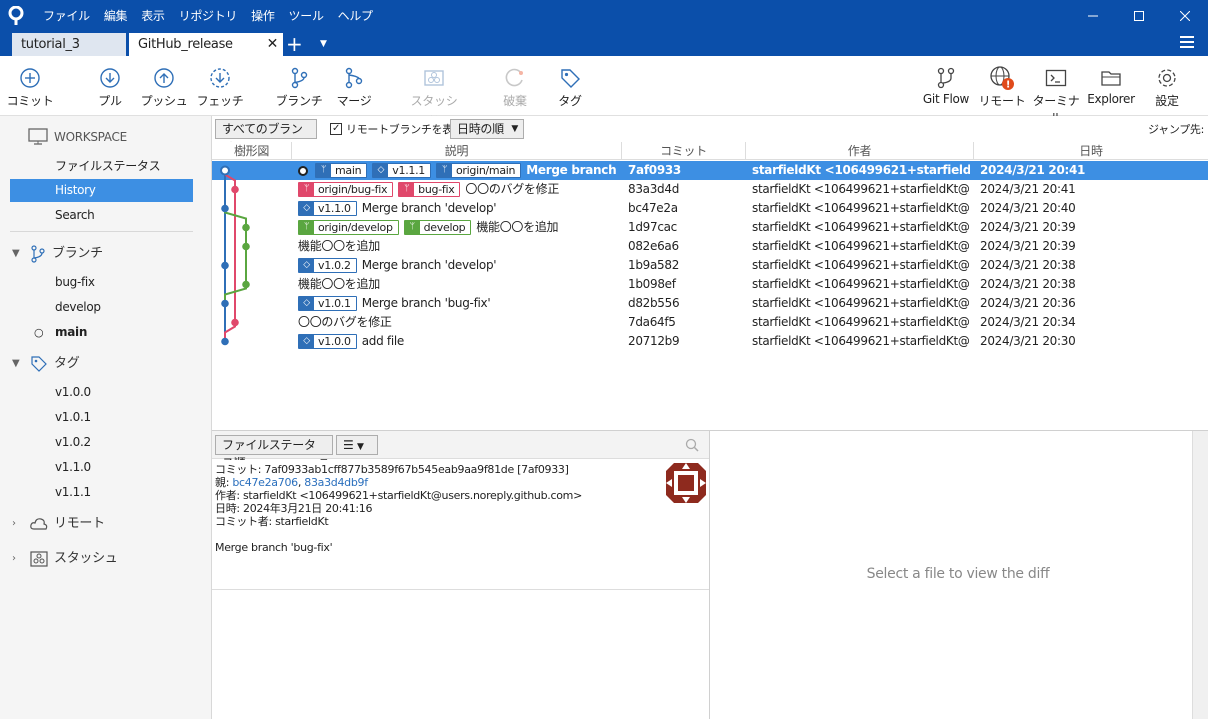 The height and width of the screenshot is (719, 1208). What do you see at coordinates (323, 44) in the screenshot?
I see `chevron-down-icon: ▼` at bounding box center [323, 44].